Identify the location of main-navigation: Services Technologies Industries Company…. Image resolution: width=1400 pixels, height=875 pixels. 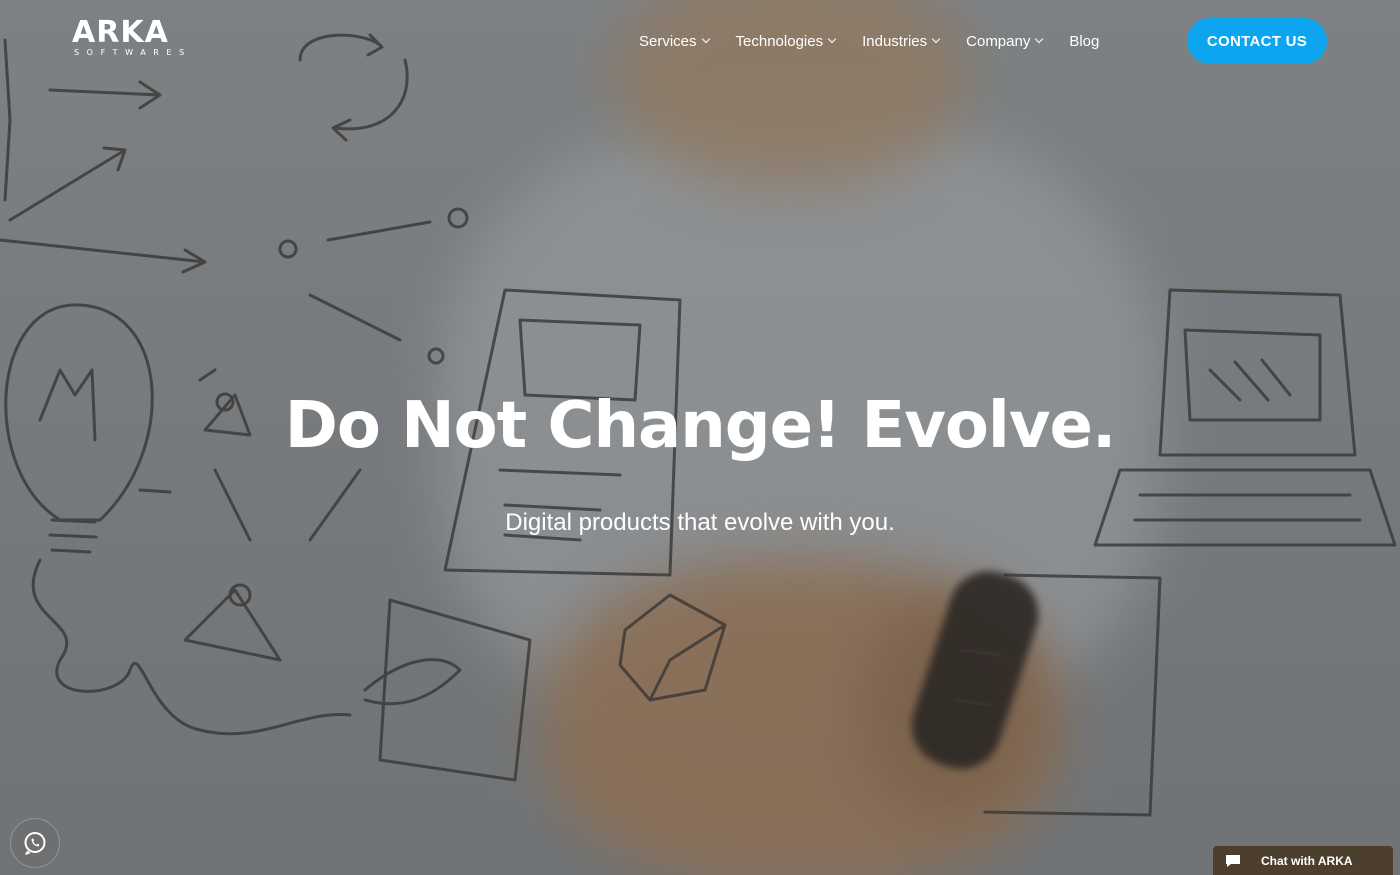
(882, 41).